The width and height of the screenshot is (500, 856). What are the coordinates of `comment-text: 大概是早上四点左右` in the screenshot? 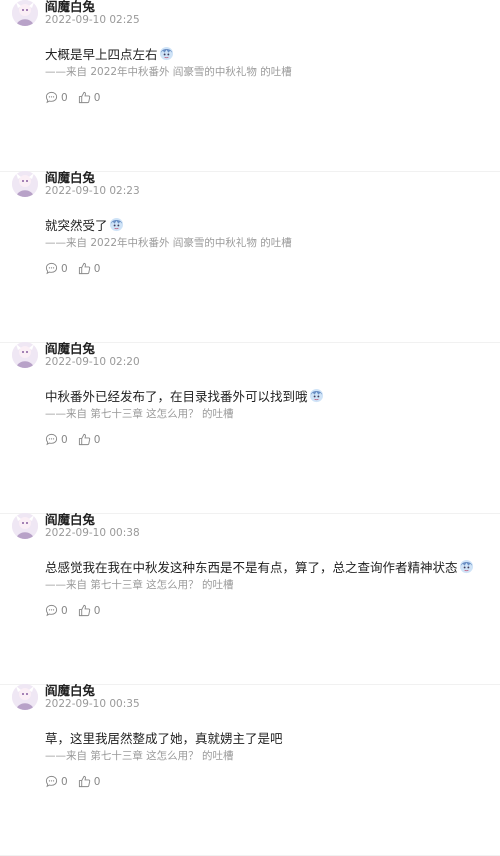 It's located at (109, 53).